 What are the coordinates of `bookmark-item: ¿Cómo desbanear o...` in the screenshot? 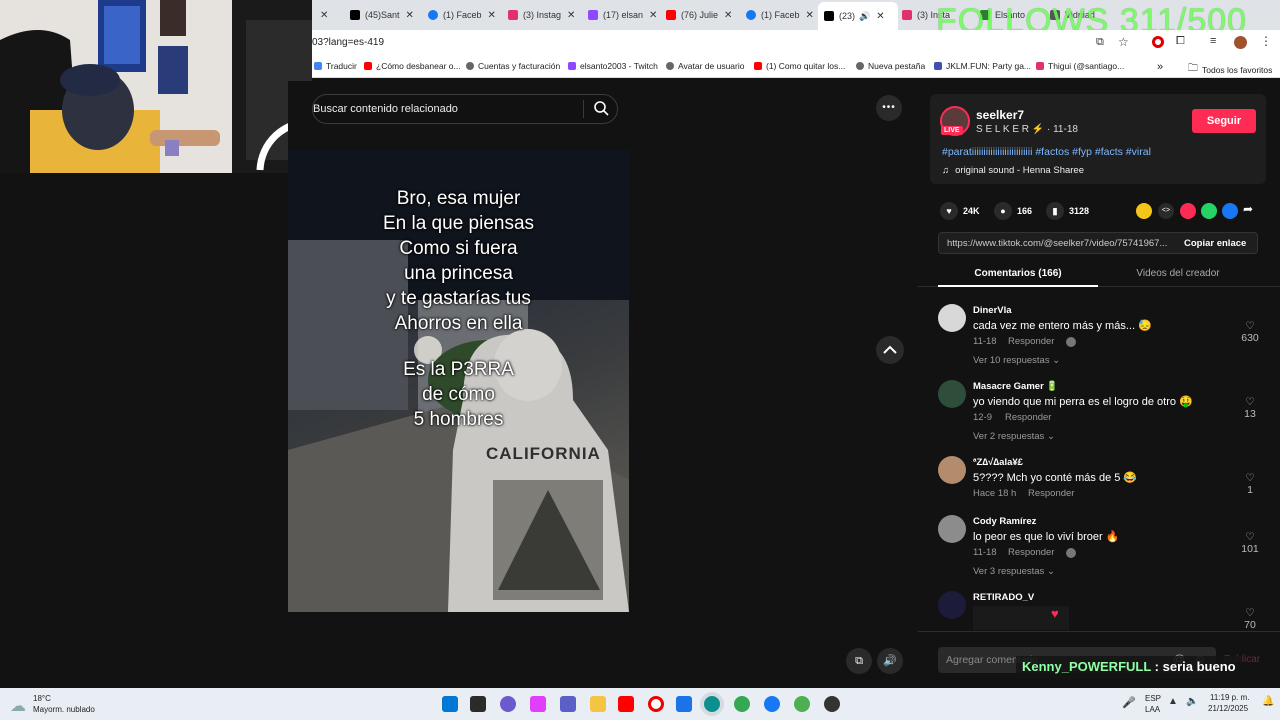 It's located at (412, 66).